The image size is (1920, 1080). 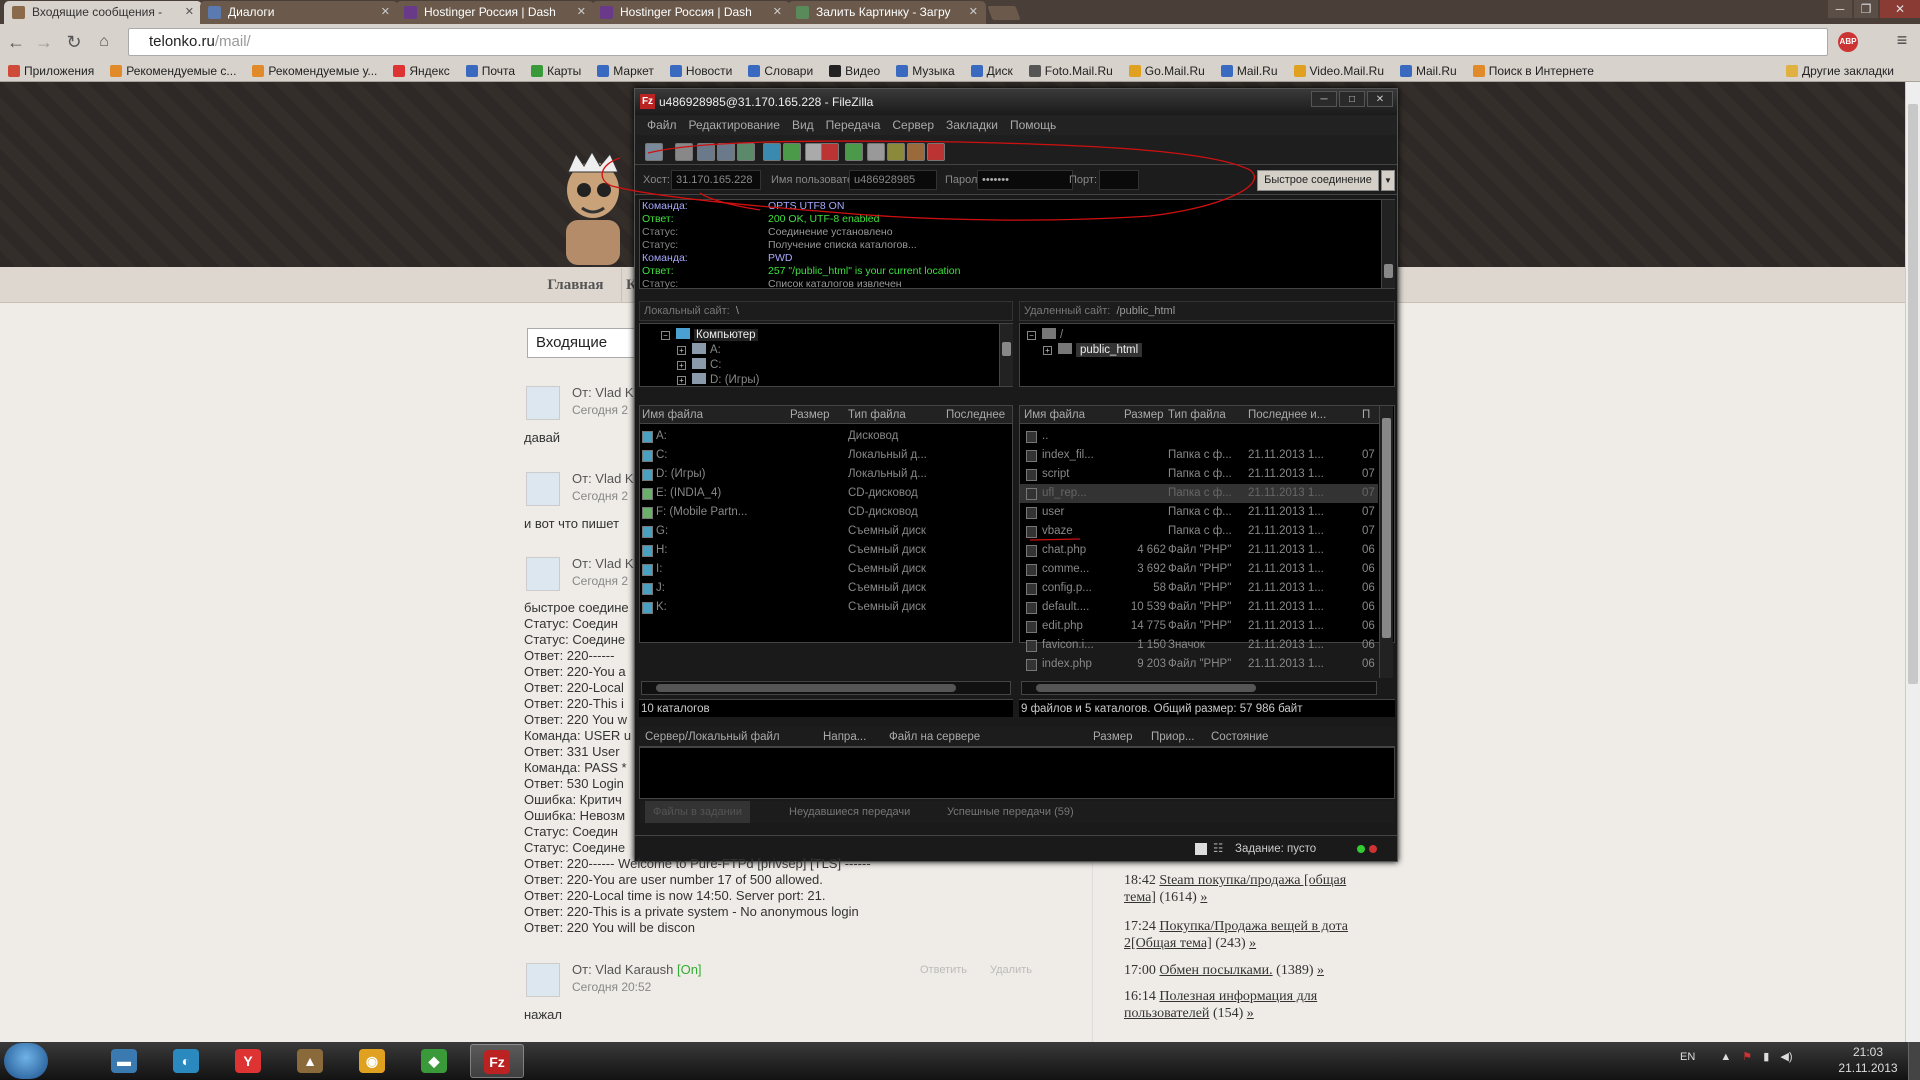 I want to click on file-row: A: Дисковод, so click(x=820, y=436).